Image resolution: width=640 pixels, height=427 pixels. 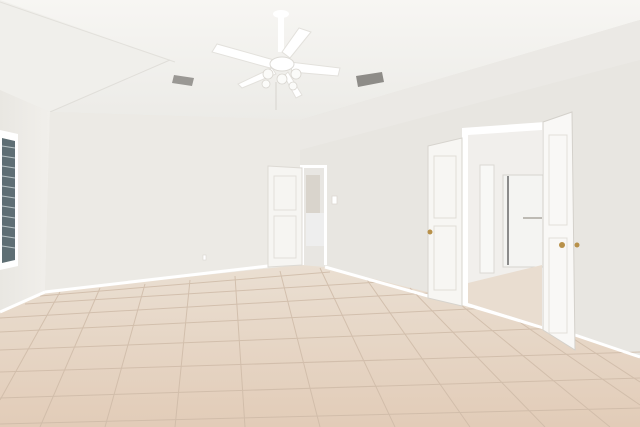 What do you see at coordinates (285, 216) in the screenshot?
I see `center-door` at bounding box center [285, 216].